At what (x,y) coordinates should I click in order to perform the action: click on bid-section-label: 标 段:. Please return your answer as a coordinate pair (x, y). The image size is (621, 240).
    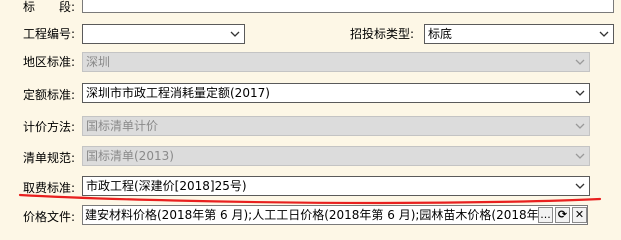
    Looking at the image, I should click on (49, 7).